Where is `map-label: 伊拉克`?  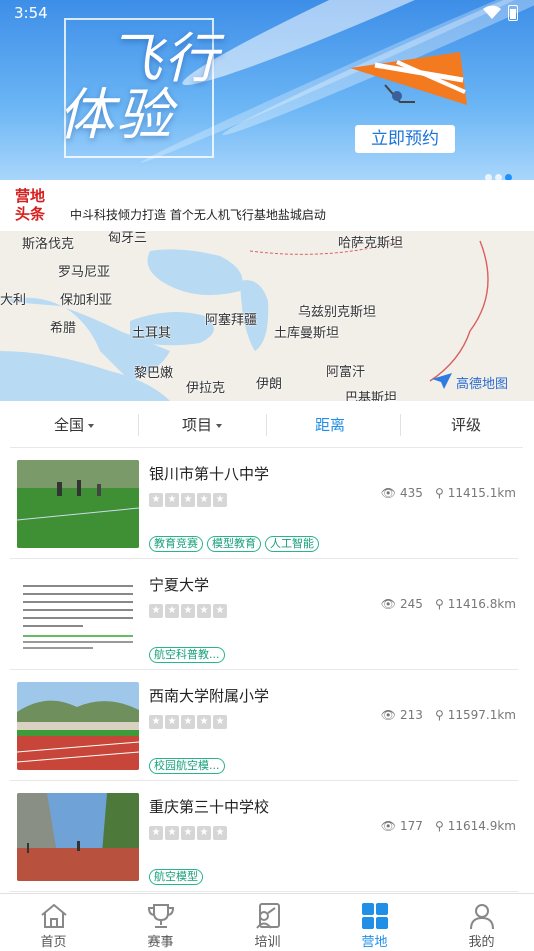 map-label: 伊拉克 is located at coordinates (206, 388).